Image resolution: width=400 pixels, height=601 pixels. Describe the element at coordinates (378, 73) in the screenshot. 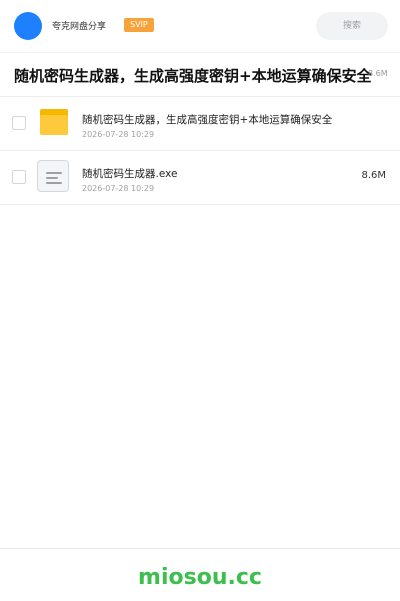

I see `share-size: 8.6M` at that location.